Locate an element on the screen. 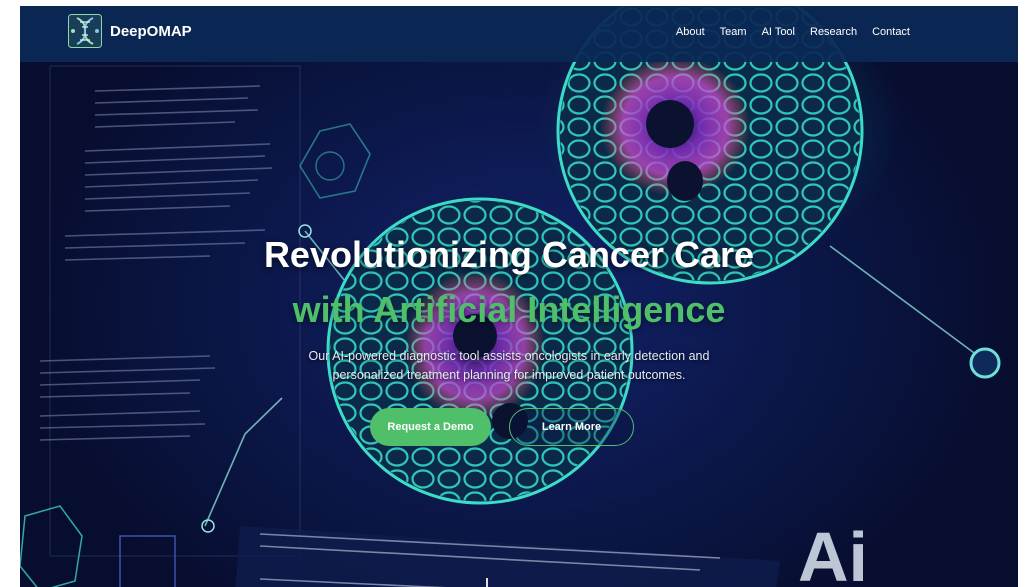 This screenshot has width=1025, height=587. hero-title-line2: with Artificial Intelligence is located at coordinates (509, 309).